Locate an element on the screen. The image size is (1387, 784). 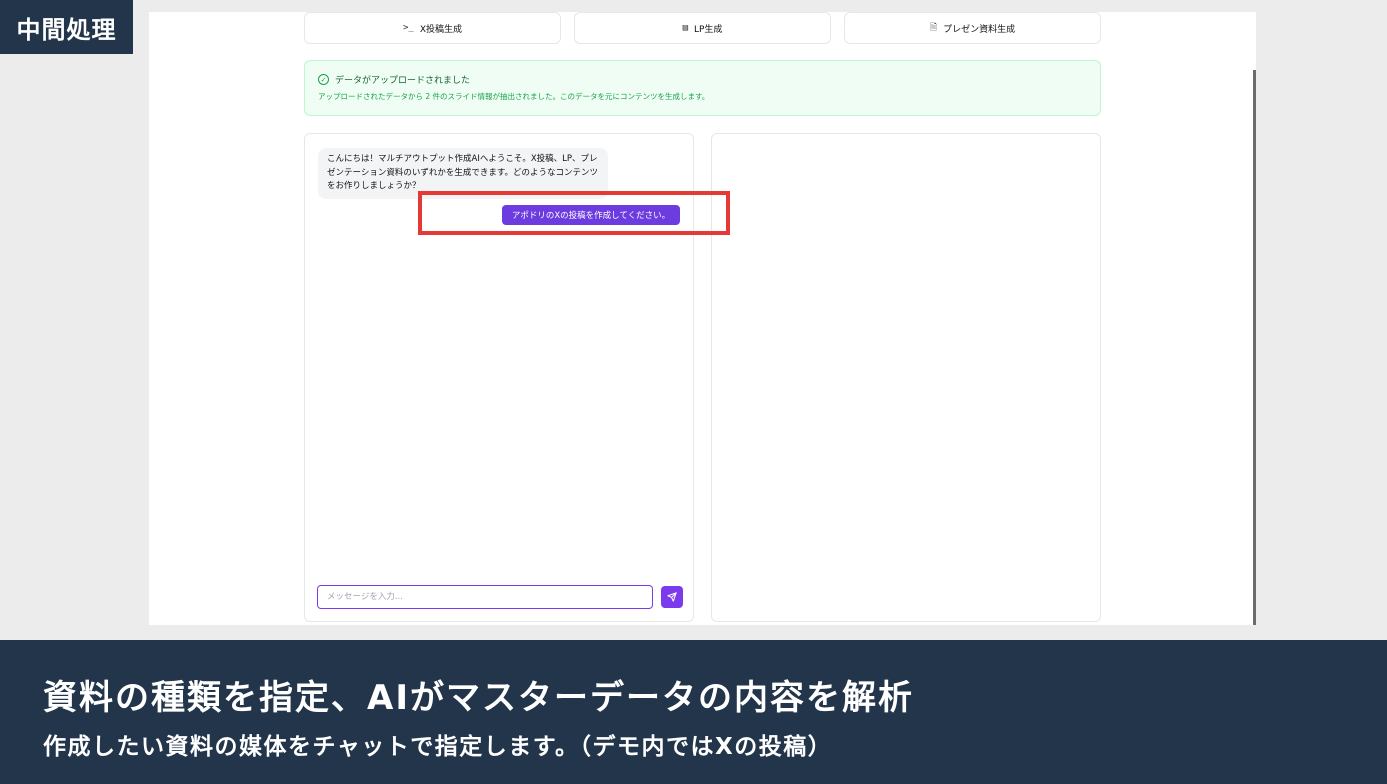
tab-x-post: >_ X投稿生成 is located at coordinates (432, 28).